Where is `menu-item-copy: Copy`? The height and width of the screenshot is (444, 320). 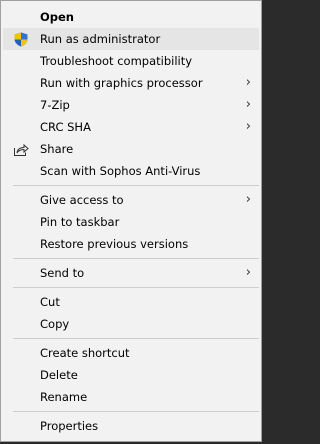 menu-item-copy: Copy is located at coordinates (131, 324).